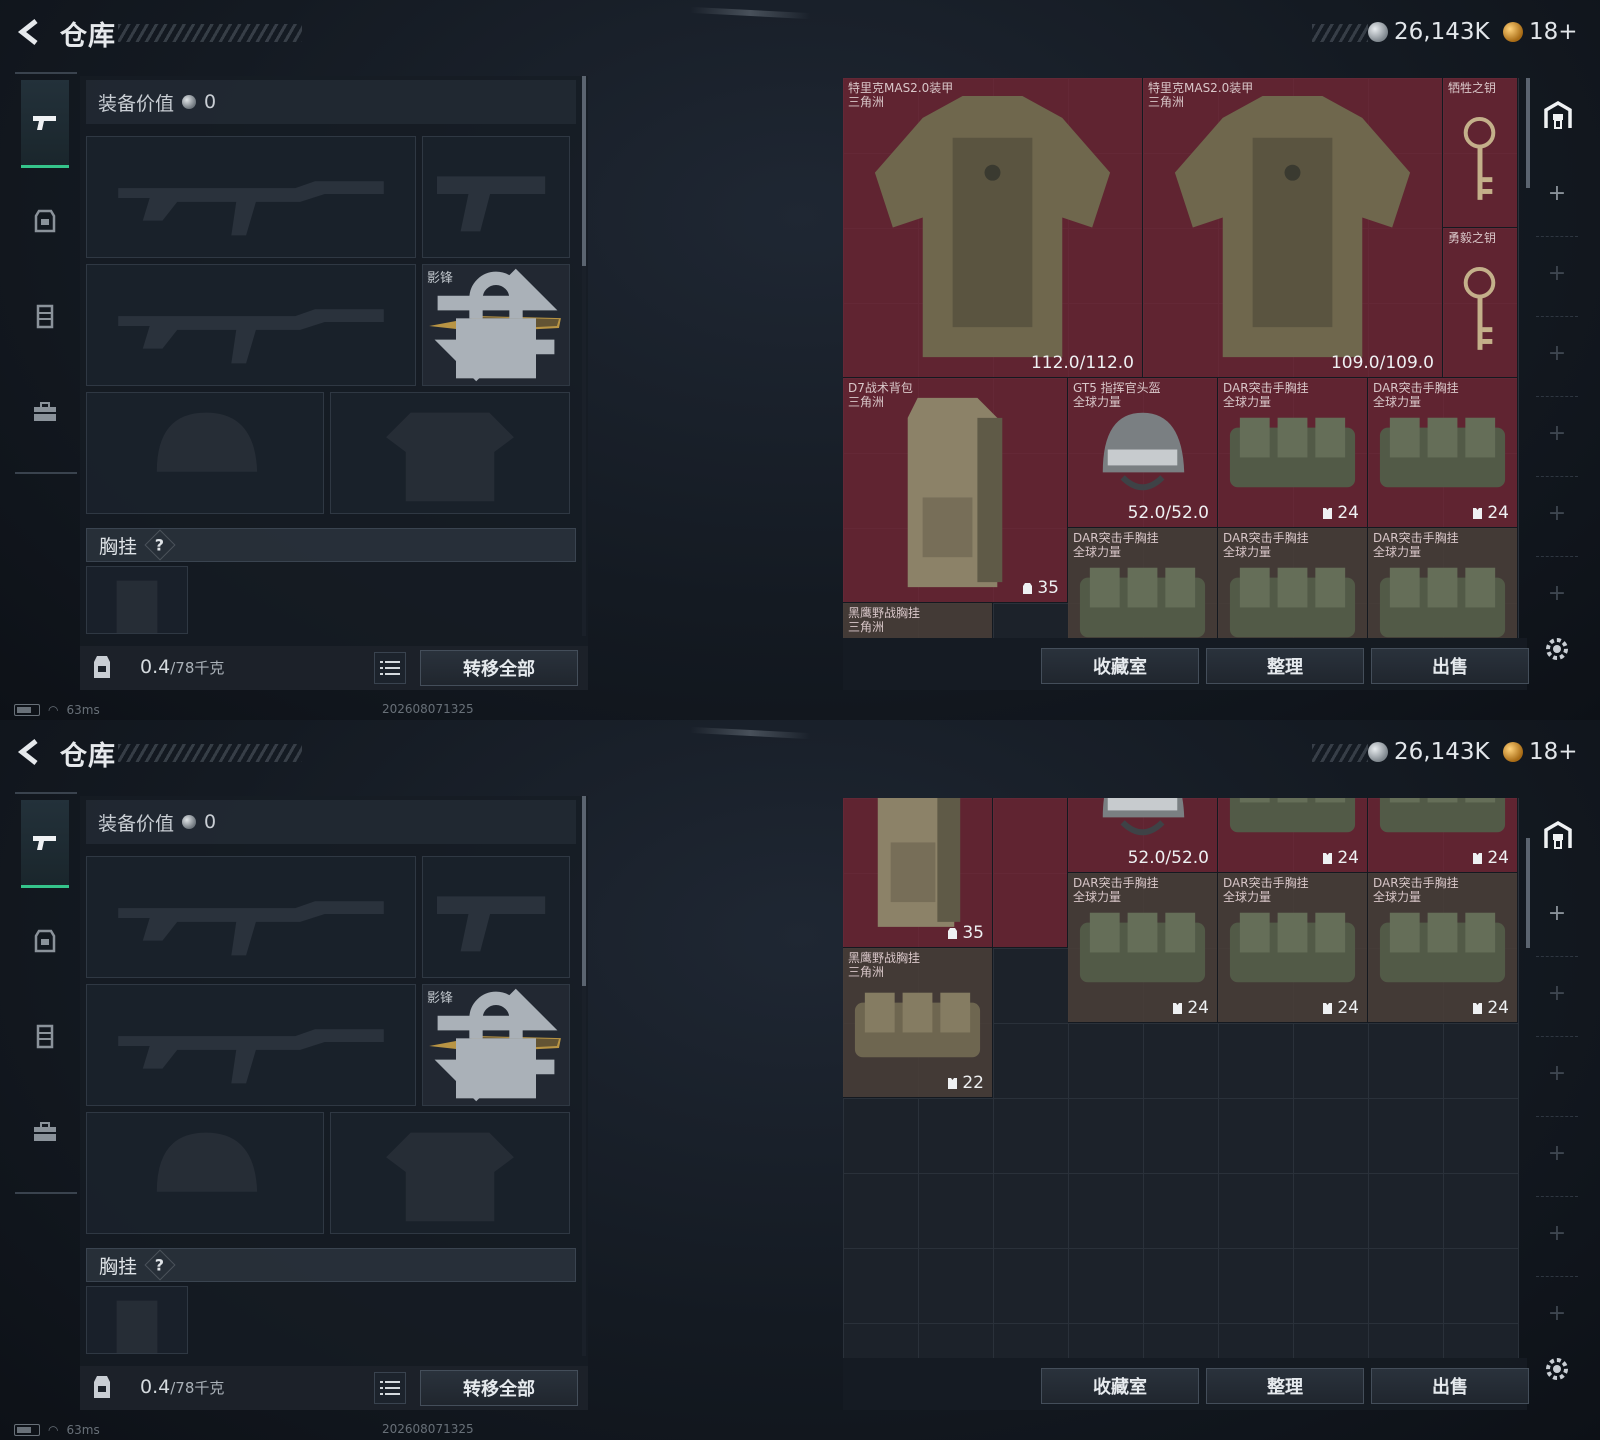  I want to click on coin-icon, so click(1378, 752).